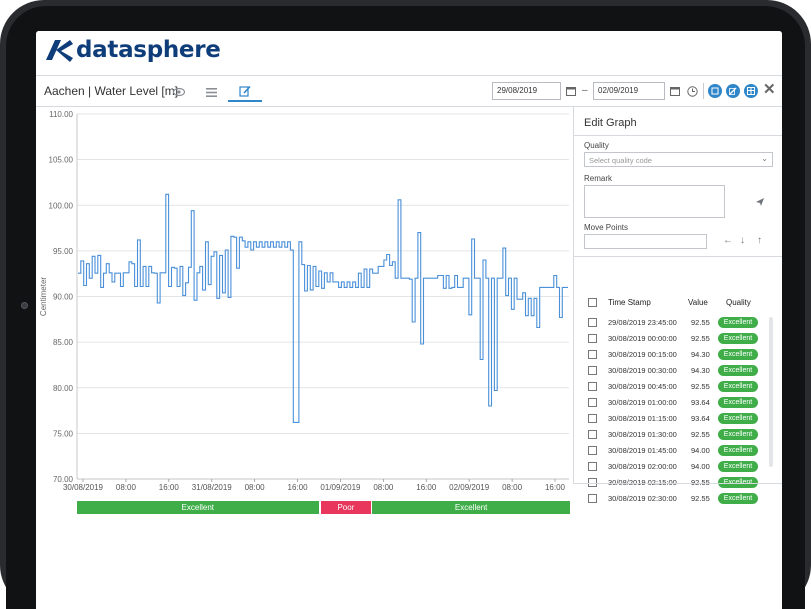  Describe the element at coordinates (680, 467) in the screenshot. I see `table-row: 30/08/2019 02:00:00 94.00 Excellent` at that location.